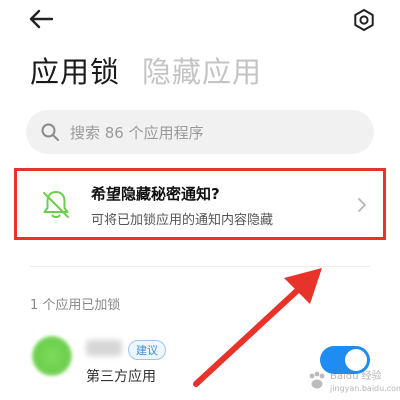 The image size is (400, 400). What do you see at coordinates (147, 350) in the screenshot?
I see `suggested-badge: 建议` at bounding box center [147, 350].